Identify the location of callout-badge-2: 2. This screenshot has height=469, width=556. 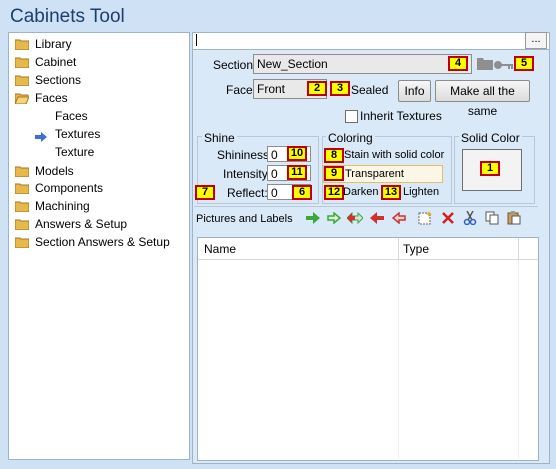
(317, 88).